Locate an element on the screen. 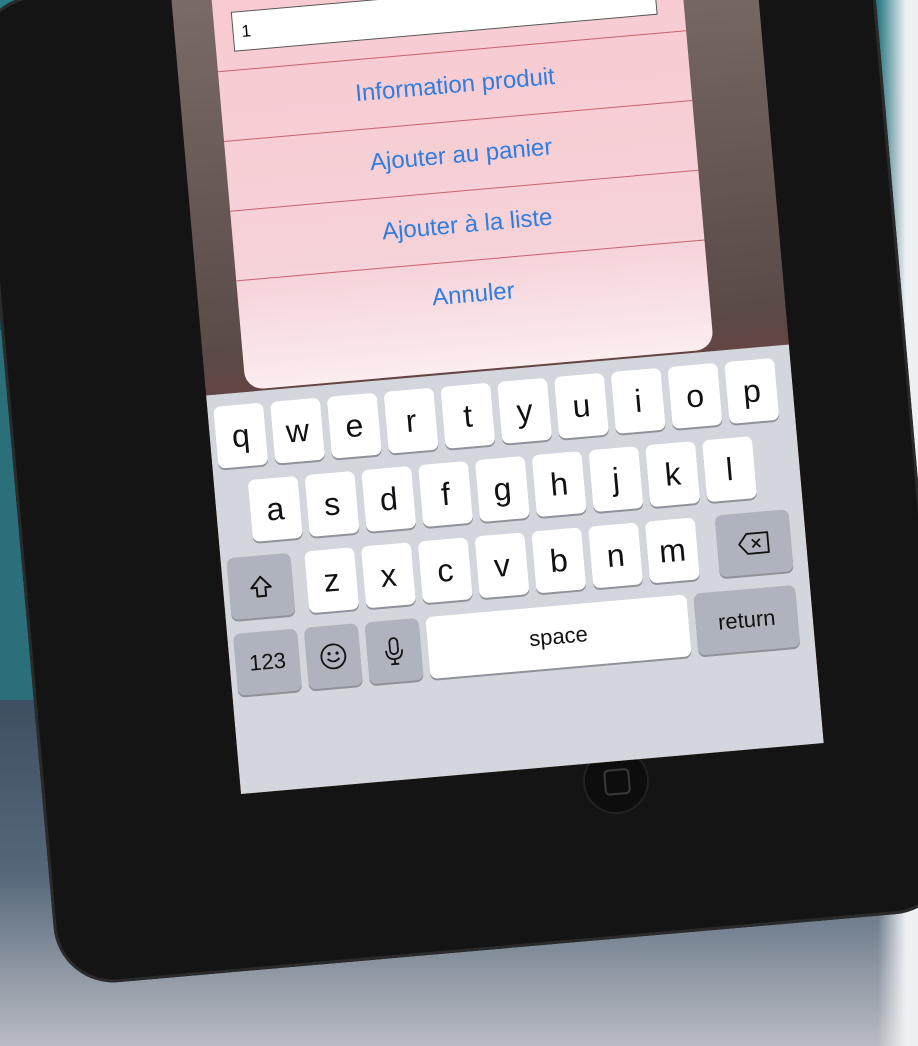 Image resolution: width=918 pixels, height=1046 pixels. key-k: k is located at coordinates (673, 474).